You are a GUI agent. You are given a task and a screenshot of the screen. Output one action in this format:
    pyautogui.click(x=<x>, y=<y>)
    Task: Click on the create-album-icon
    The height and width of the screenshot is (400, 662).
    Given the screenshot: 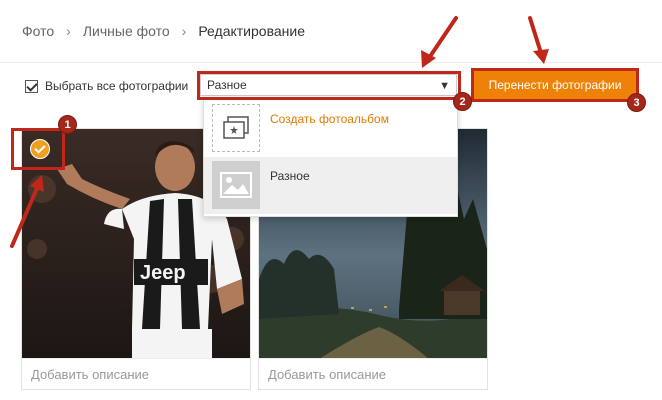 What is the action you would take?
    pyautogui.click(x=236, y=128)
    